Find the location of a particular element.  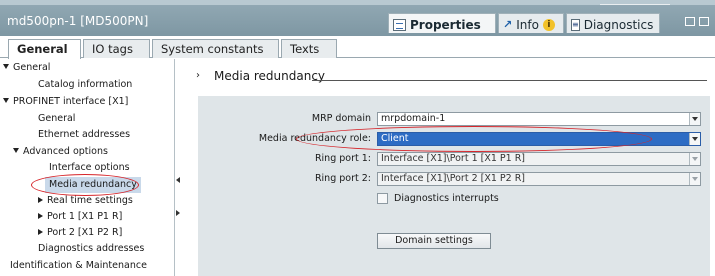

tree-item-identification-maintenance: Identification & Maintenance is located at coordinates (78, 266).